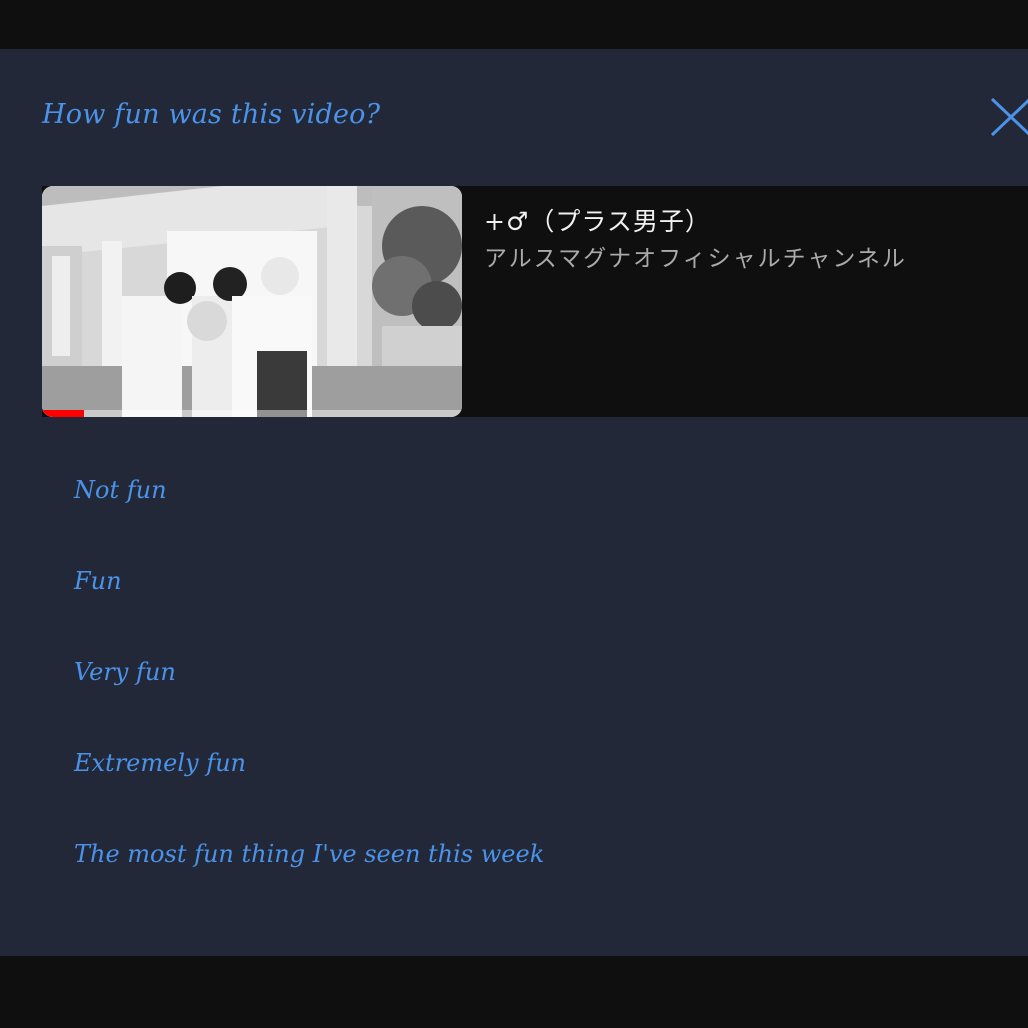 The image size is (1028, 1028). Describe the element at coordinates (252, 413) in the screenshot. I see `progress-bar` at that location.